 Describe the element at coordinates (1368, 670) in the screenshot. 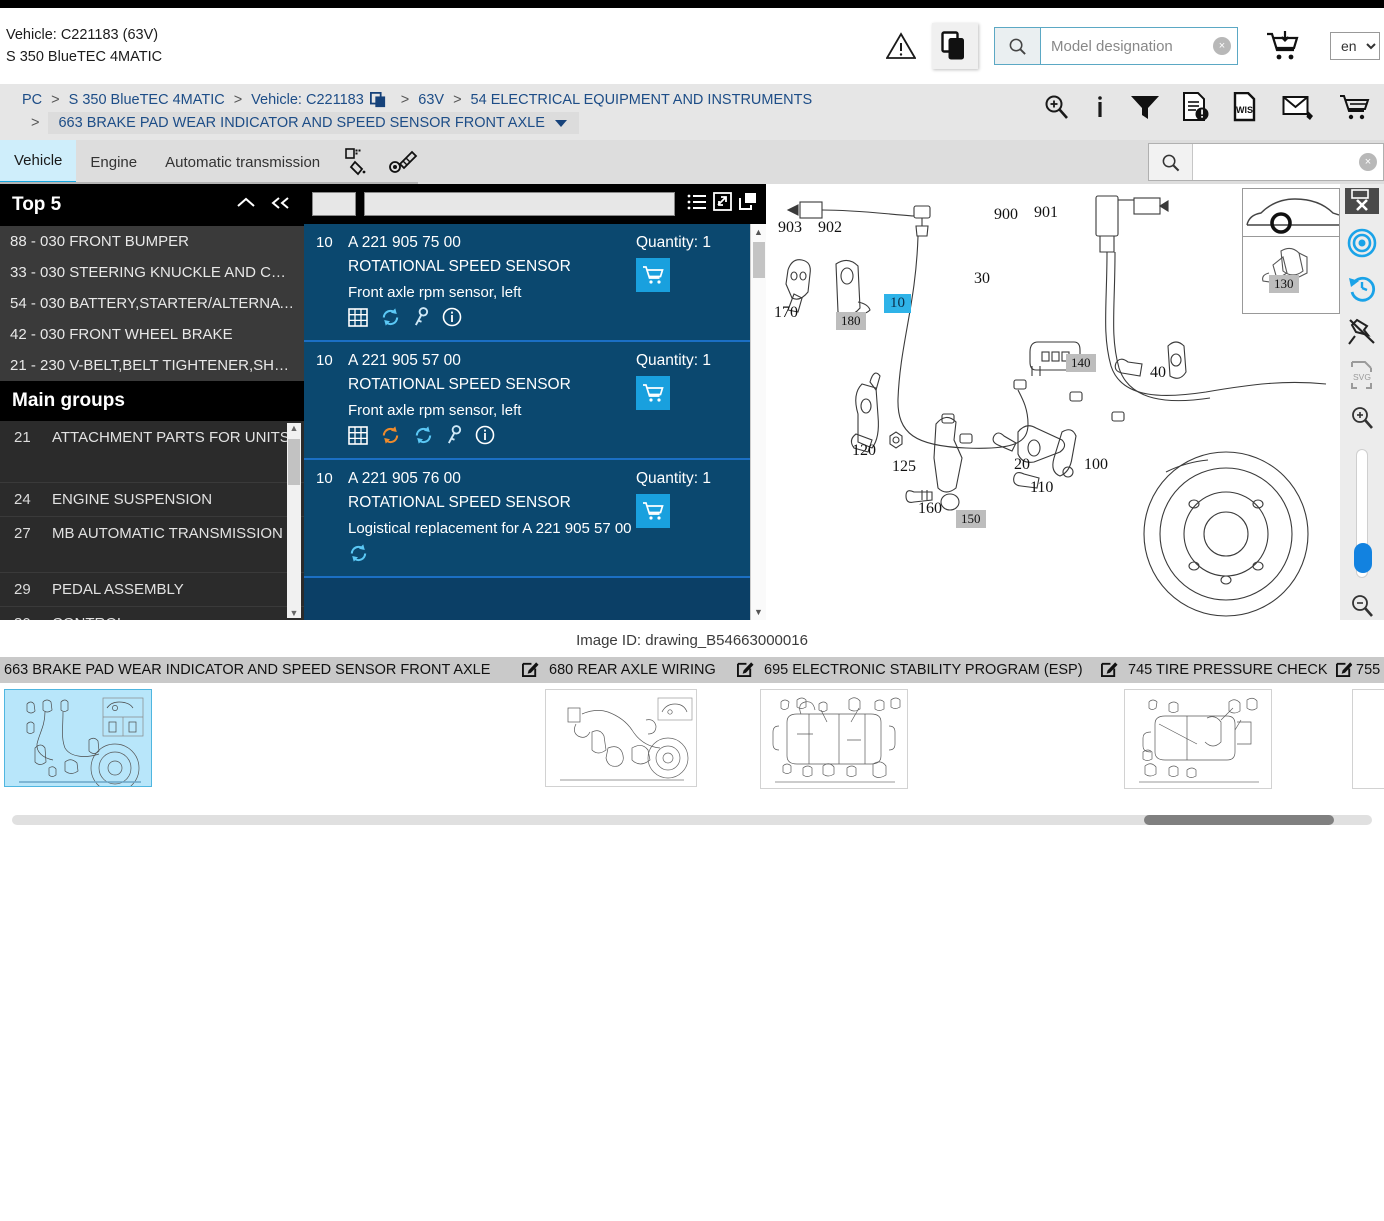

I see `thumbnail-label: 755` at that location.